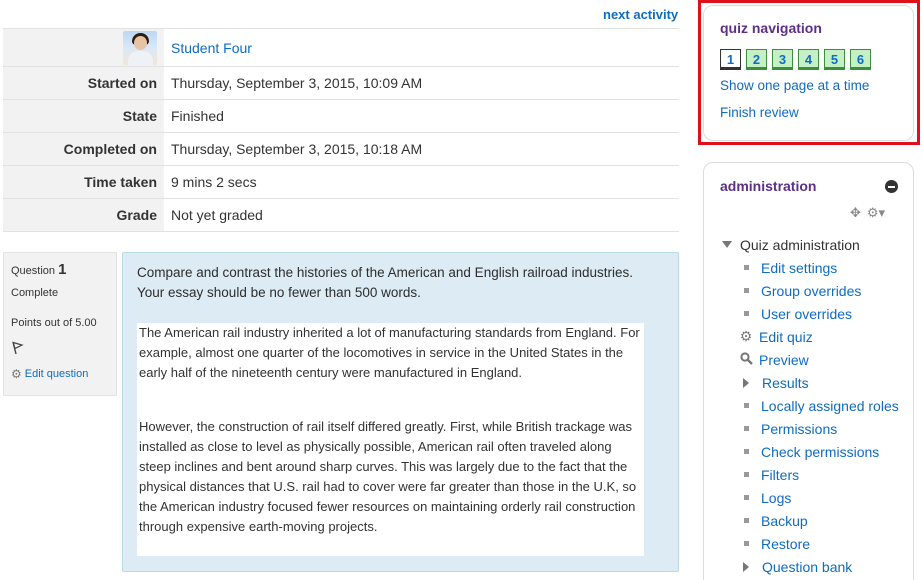 Image resolution: width=923 pixels, height=580 pixels. I want to click on administration-title: administration, so click(768, 186).